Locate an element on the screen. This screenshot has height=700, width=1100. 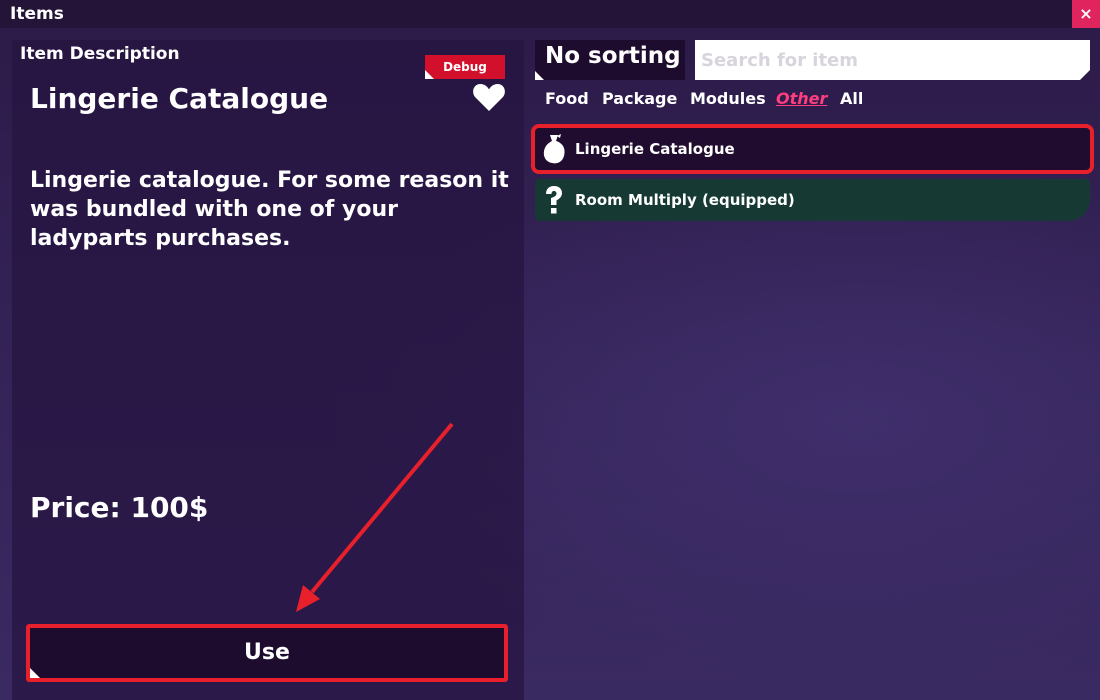
sorting-button: No sorting is located at coordinates (610, 60).